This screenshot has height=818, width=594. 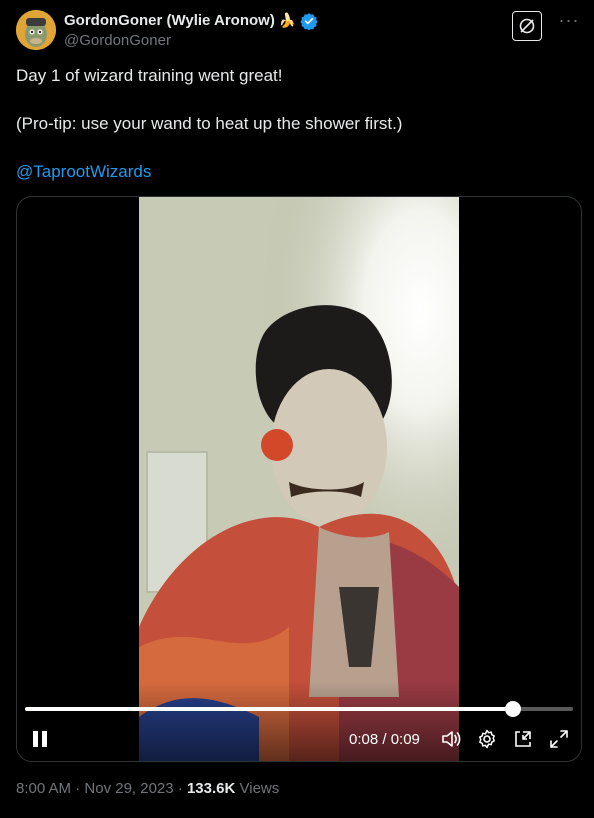 What do you see at coordinates (36, 30) in the screenshot?
I see `avatar` at bounding box center [36, 30].